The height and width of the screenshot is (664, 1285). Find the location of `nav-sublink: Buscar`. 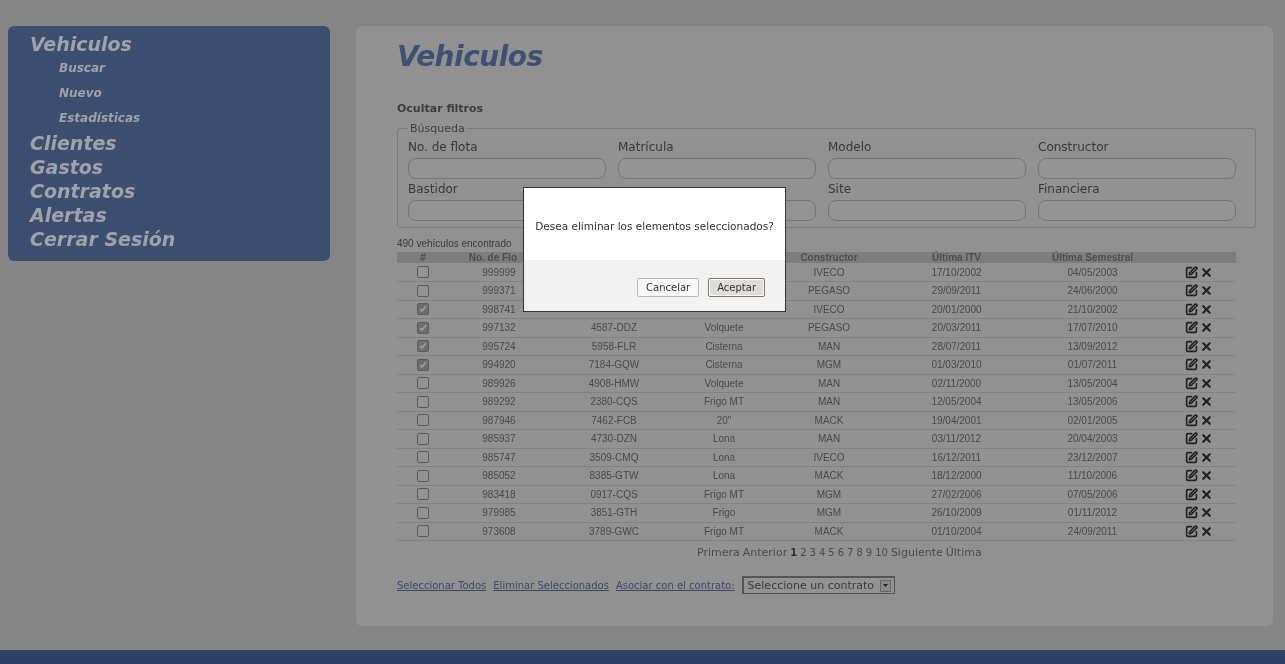

nav-sublink: Buscar is located at coordinates (67, 68).